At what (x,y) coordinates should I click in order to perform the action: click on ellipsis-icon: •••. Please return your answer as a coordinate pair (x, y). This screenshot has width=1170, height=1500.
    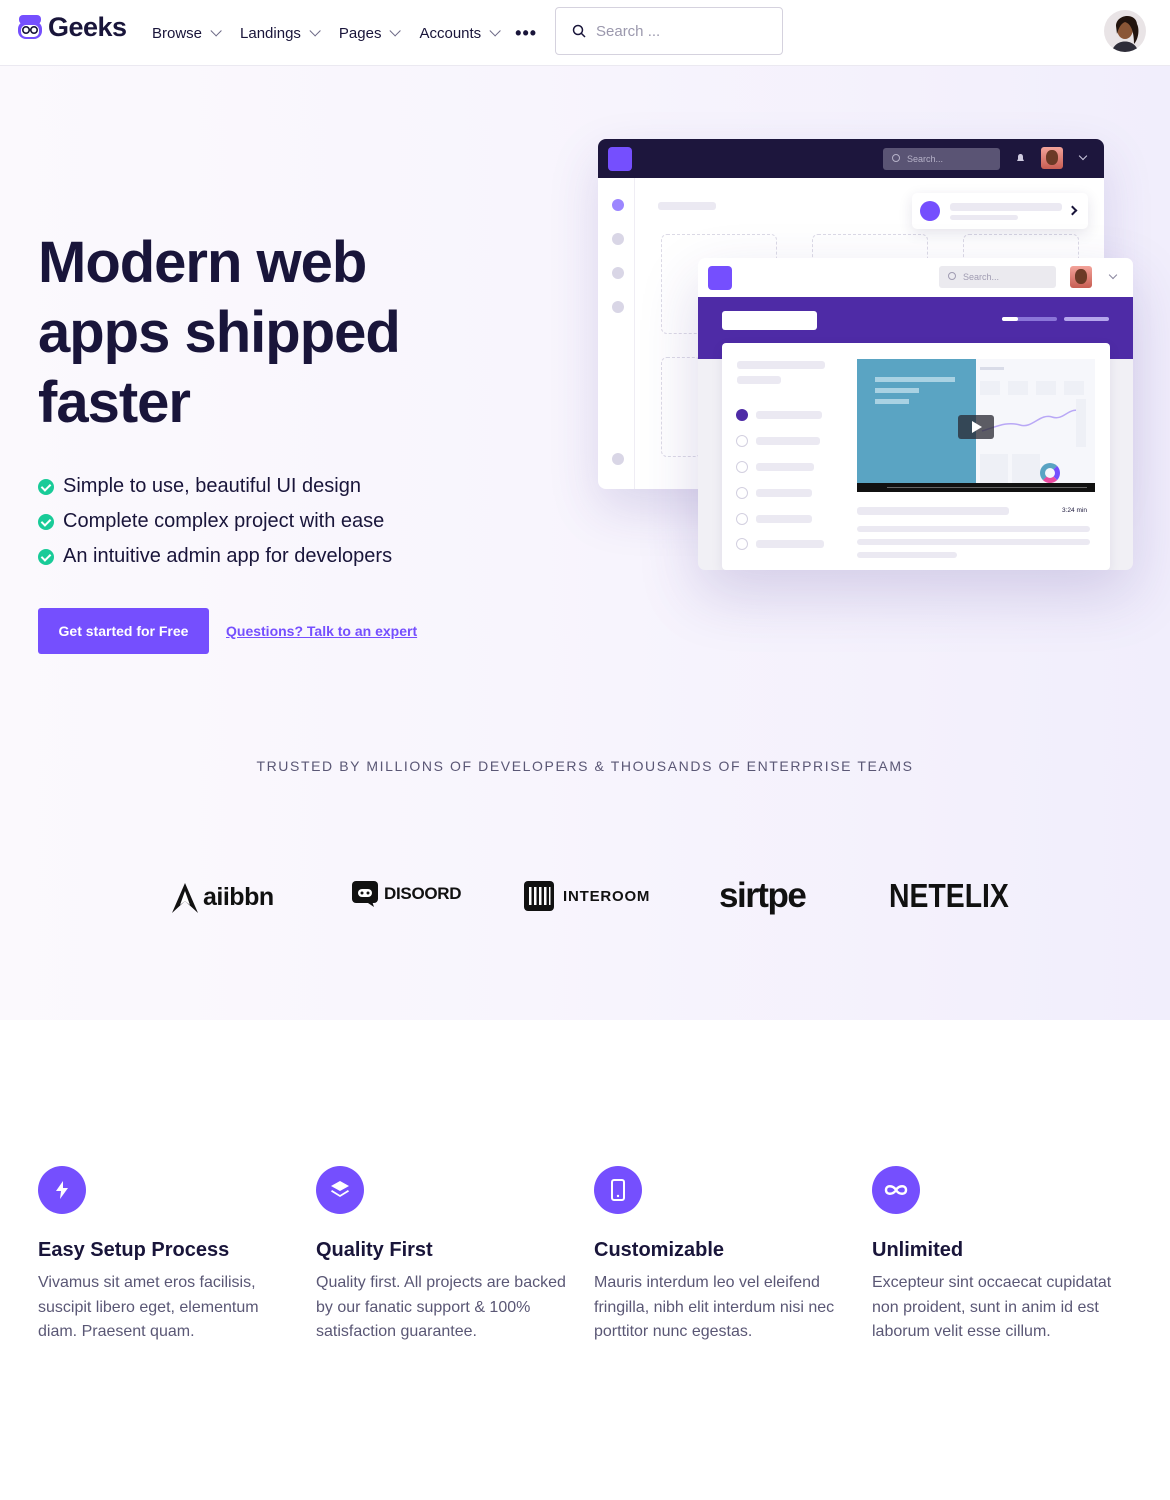
    Looking at the image, I should click on (526, 33).